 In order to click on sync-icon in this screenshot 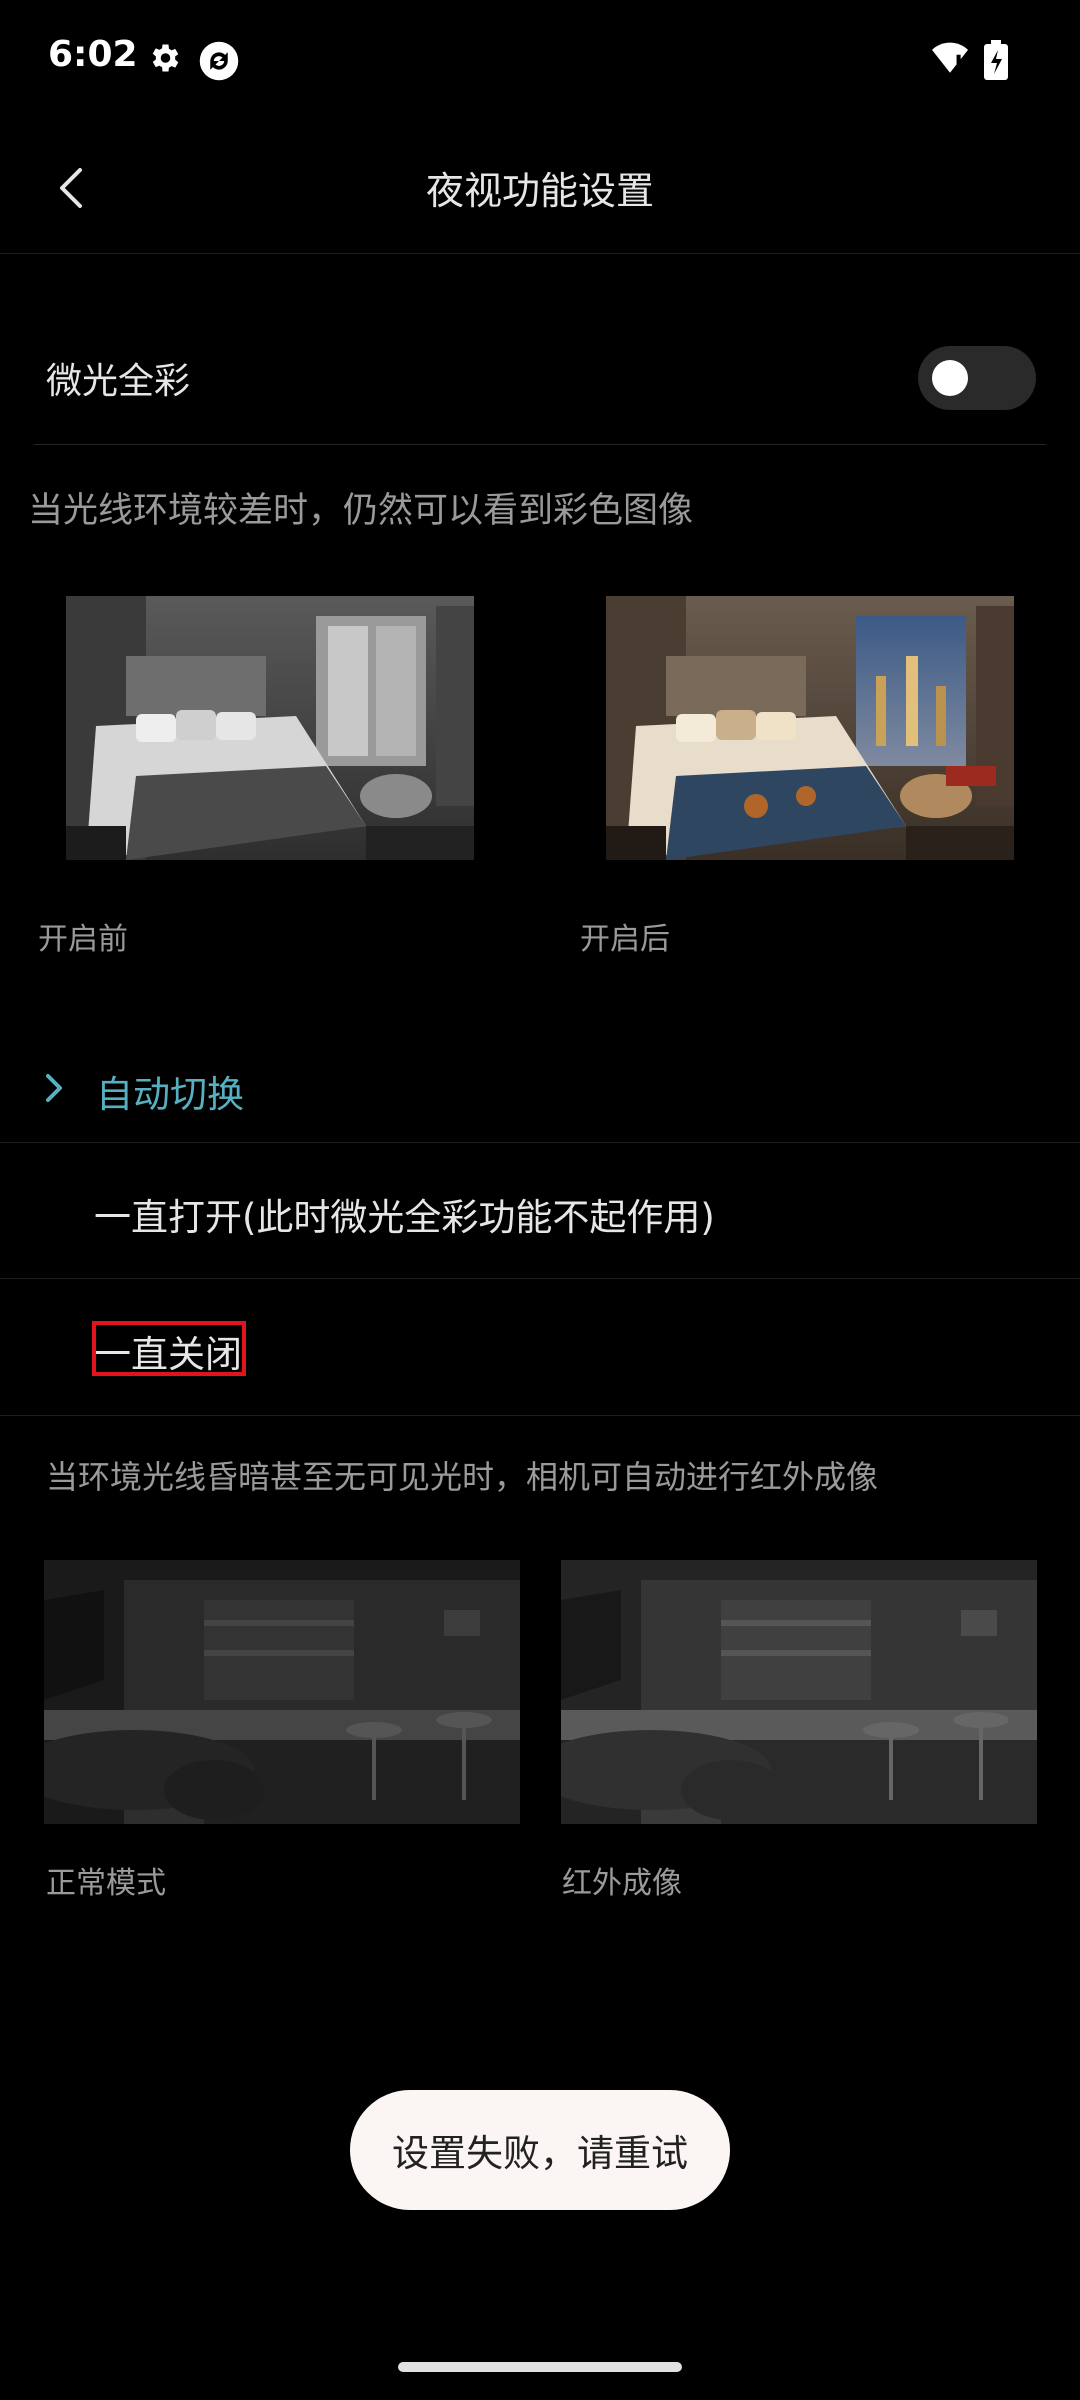, I will do `click(219, 63)`.